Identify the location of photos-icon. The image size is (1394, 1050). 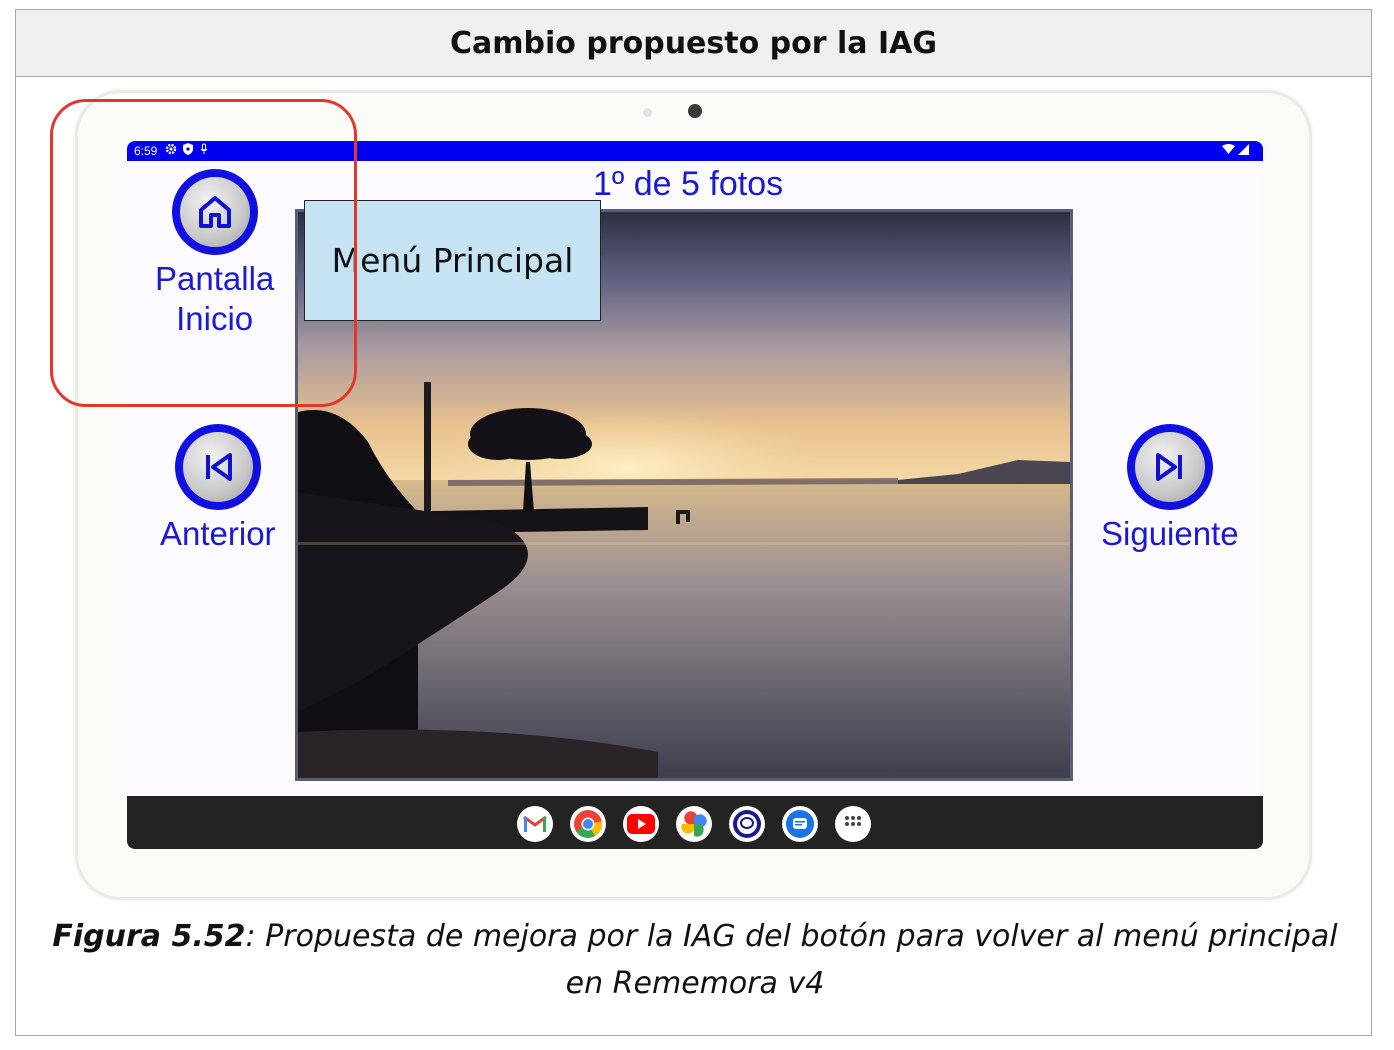
(694, 824).